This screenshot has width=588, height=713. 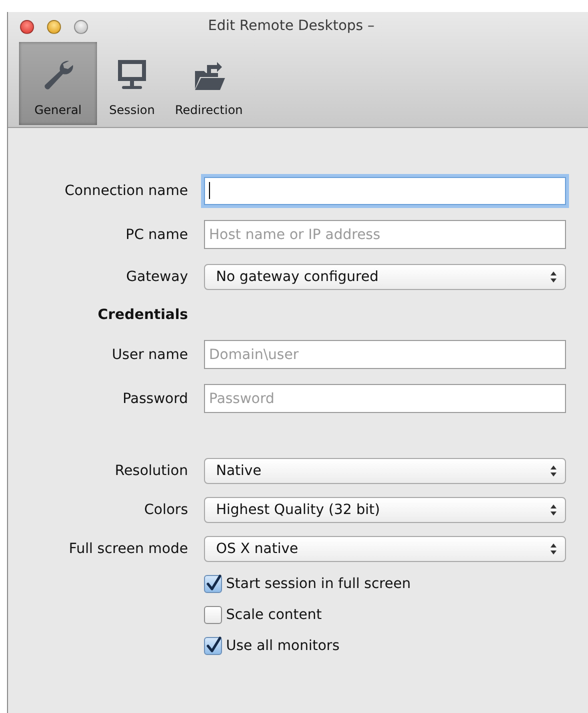 I want to click on close-button, so click(x=27, y=27).